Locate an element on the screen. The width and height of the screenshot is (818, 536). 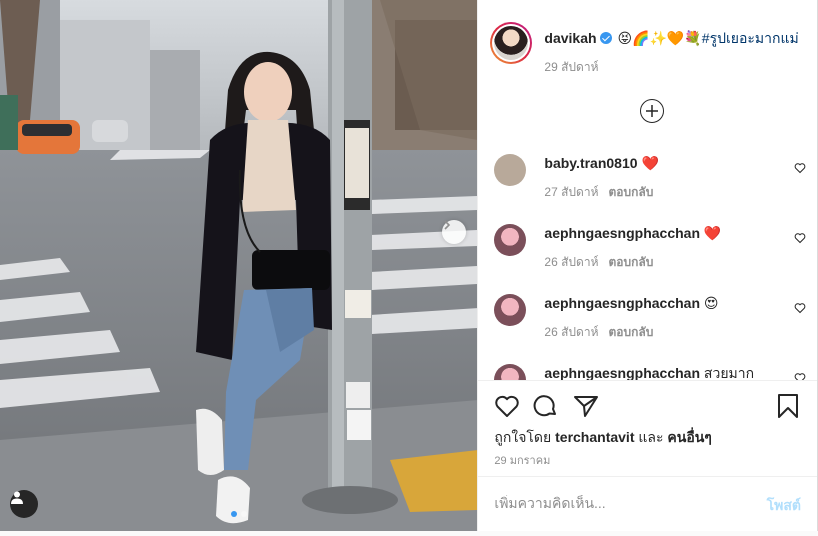
user-icon is located at coordinates (17, 497).